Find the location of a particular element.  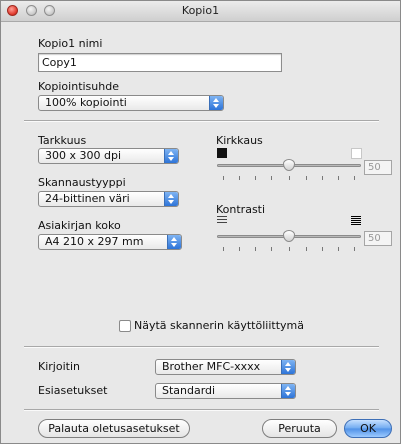

scan-type-value: 24-bittinen väri is located at coordinates (87, 198).